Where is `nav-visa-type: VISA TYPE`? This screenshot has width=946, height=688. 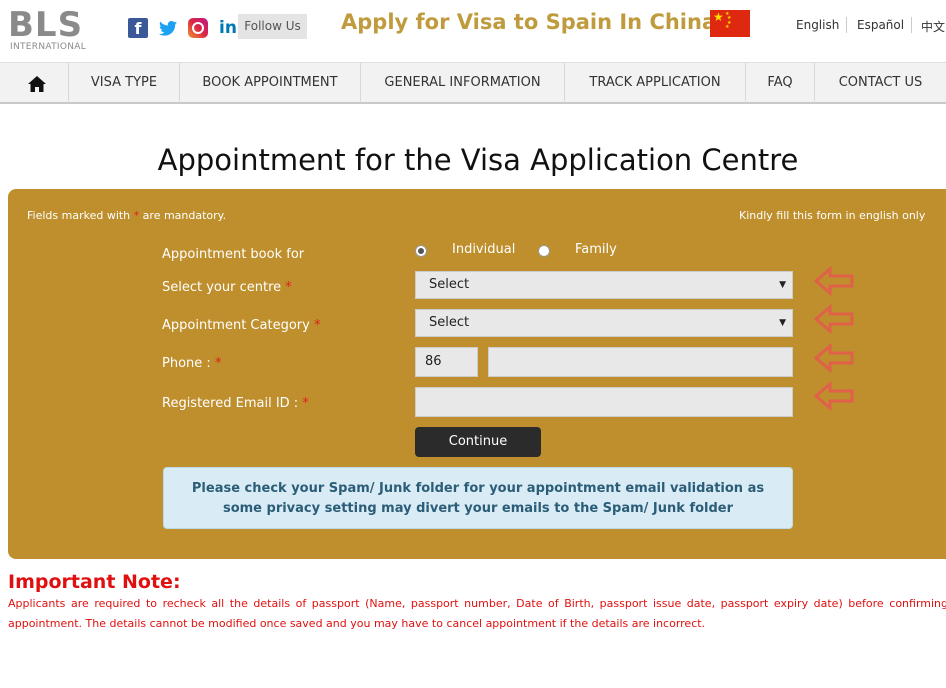
nav-visa-type: VISA TYPE is located at coordinates (124, 83).